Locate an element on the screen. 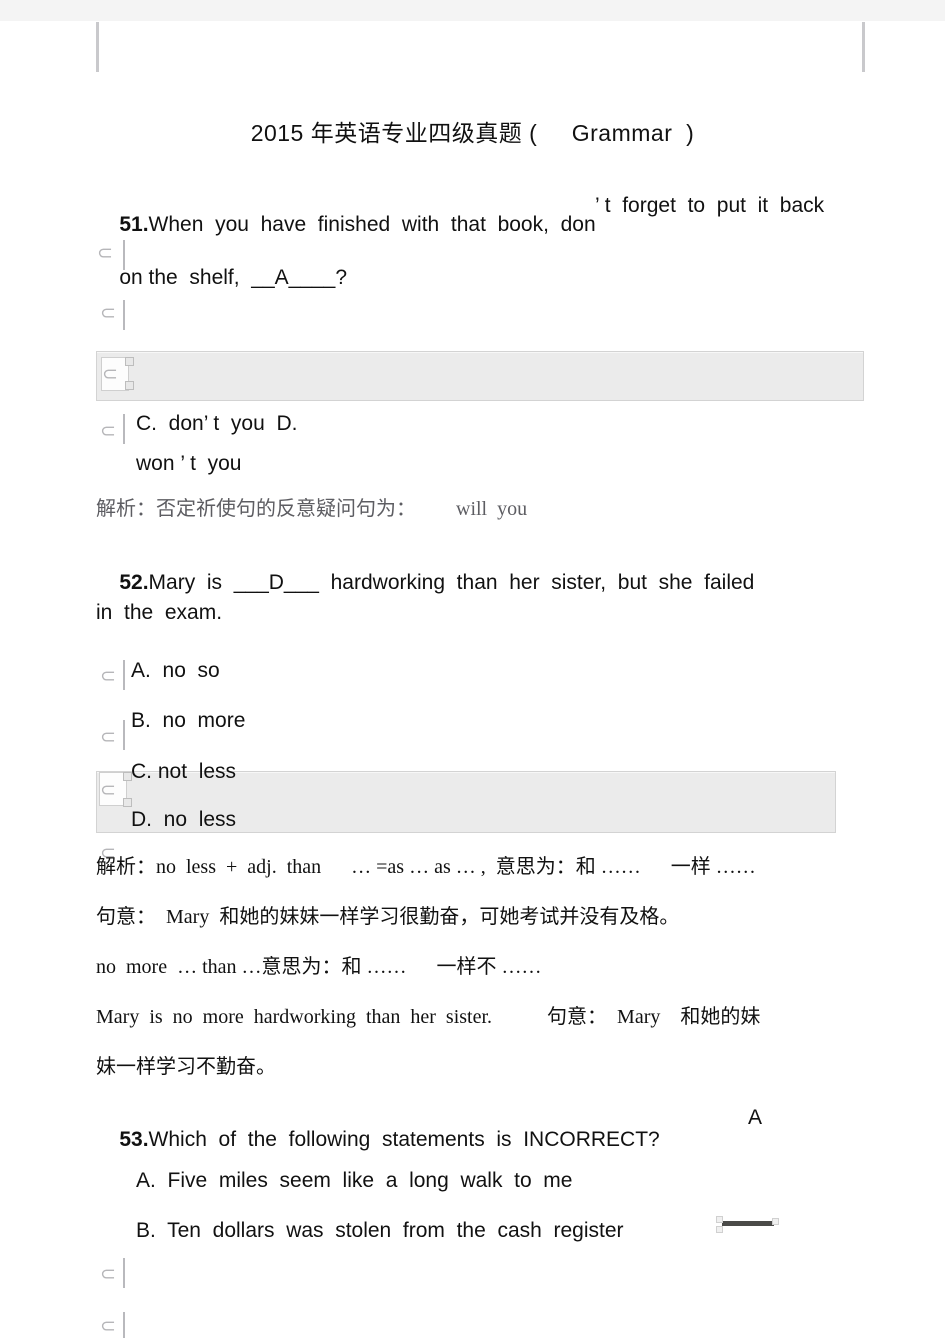  question-53-number: 53. is located at coordinates (134, 1140).